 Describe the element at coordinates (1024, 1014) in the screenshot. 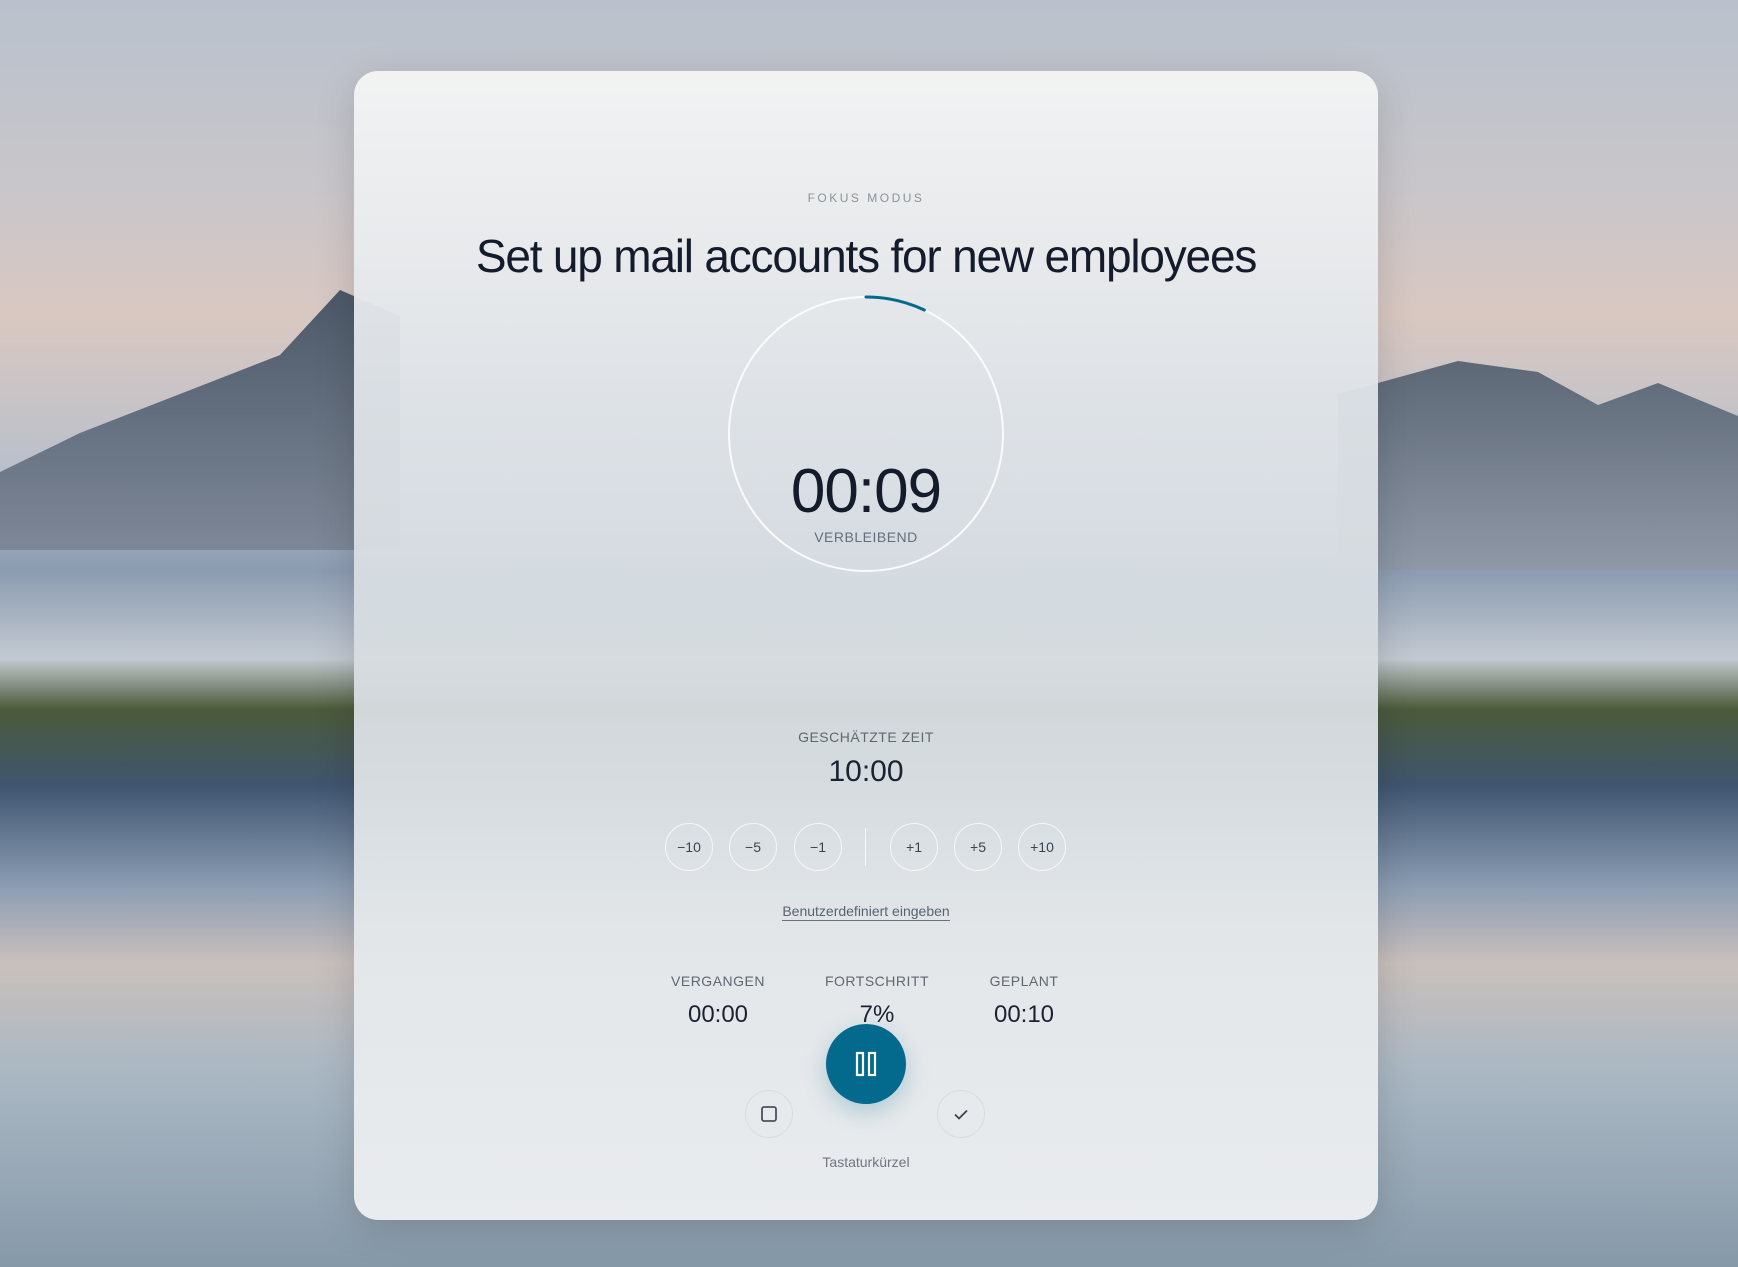

I see `stat-value: 00:10` at that location.